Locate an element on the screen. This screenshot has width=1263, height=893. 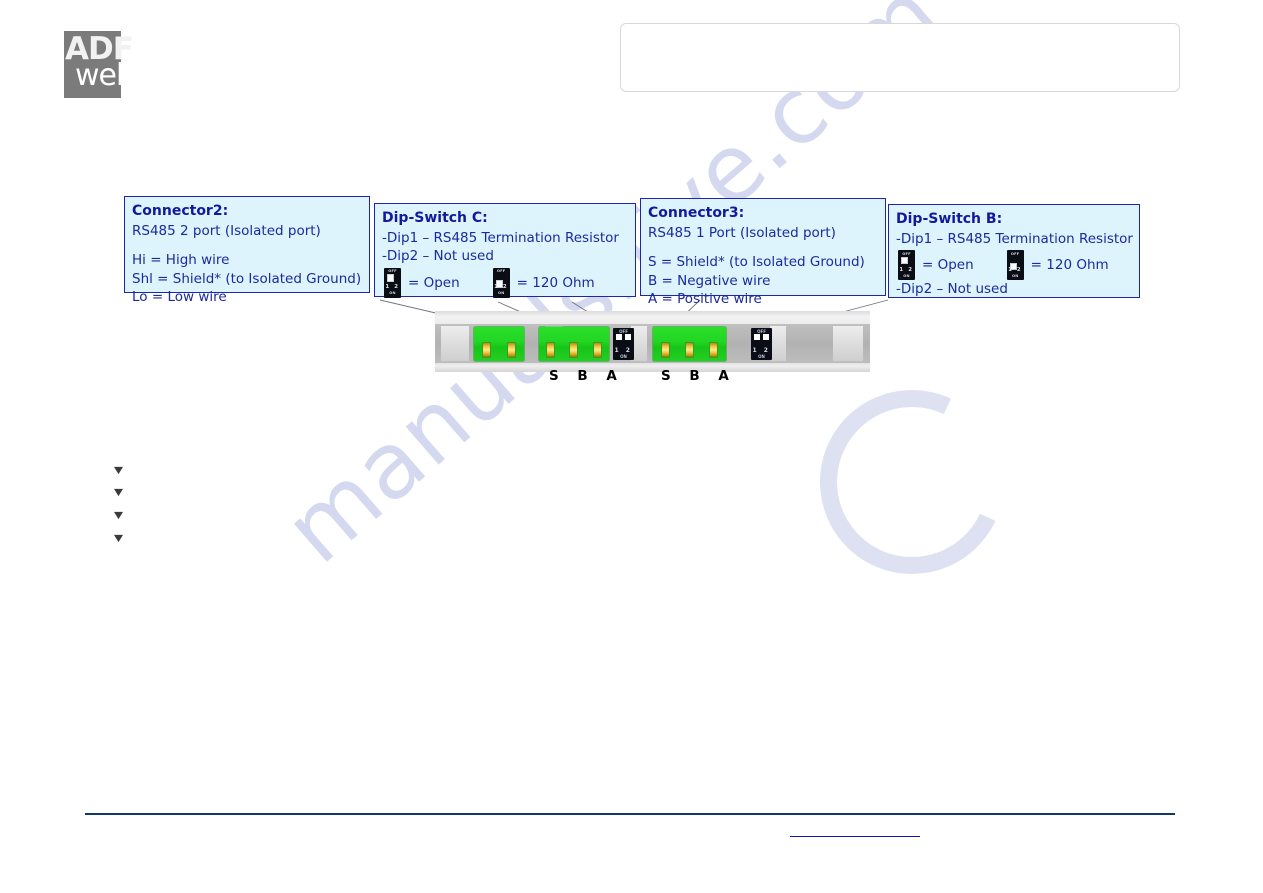
callout-dip-switch-c-switch-row: OFF 1 2 ON = Open OFF 1 2 ON = 120 Ohm is located at coordinates (505, 282).